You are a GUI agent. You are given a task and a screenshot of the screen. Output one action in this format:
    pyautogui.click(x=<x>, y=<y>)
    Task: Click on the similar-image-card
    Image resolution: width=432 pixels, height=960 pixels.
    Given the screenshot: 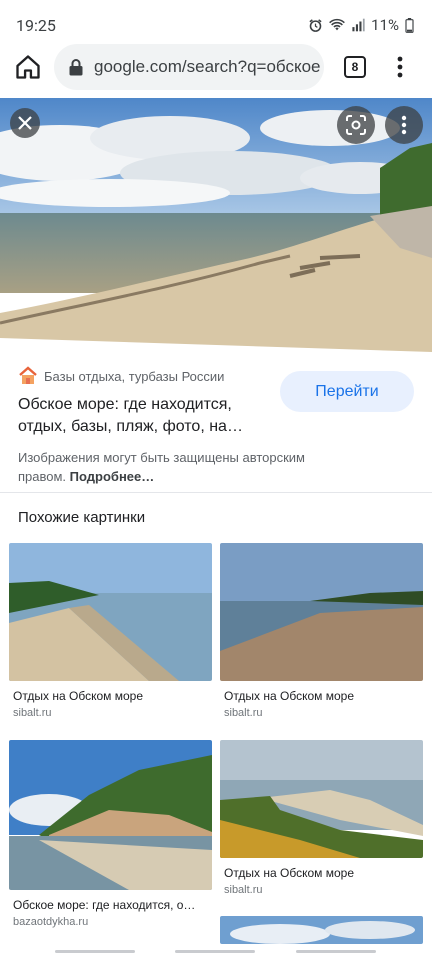 What is the action you would take?
    pyautogui.click(x=321, y=930)
    